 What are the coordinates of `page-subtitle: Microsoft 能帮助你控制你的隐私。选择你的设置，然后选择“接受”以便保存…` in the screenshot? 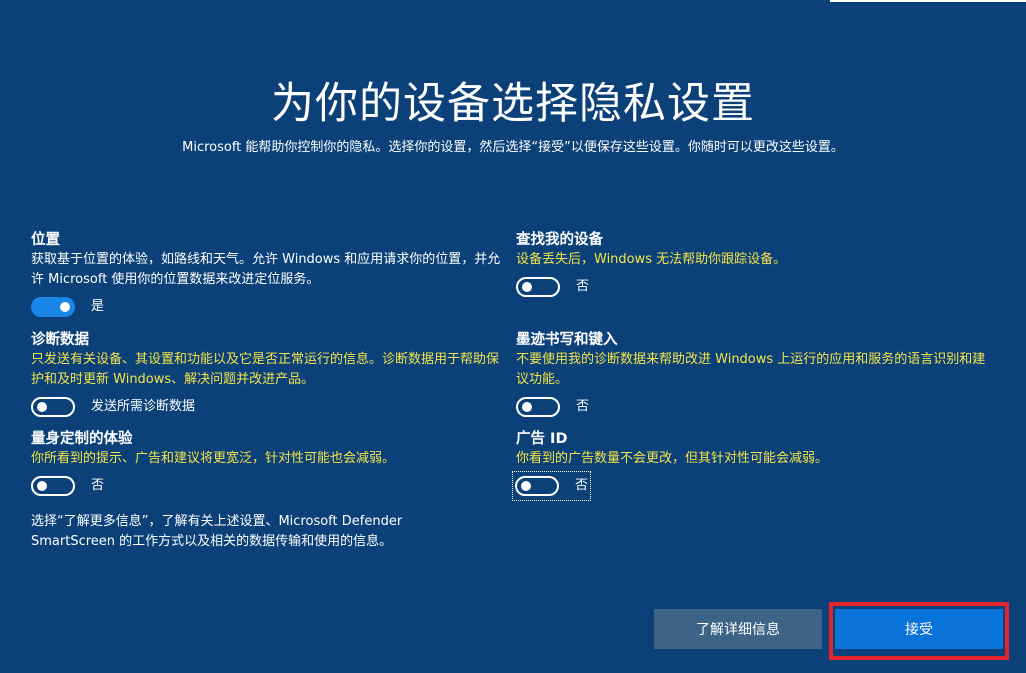 It's located at (513, 147).